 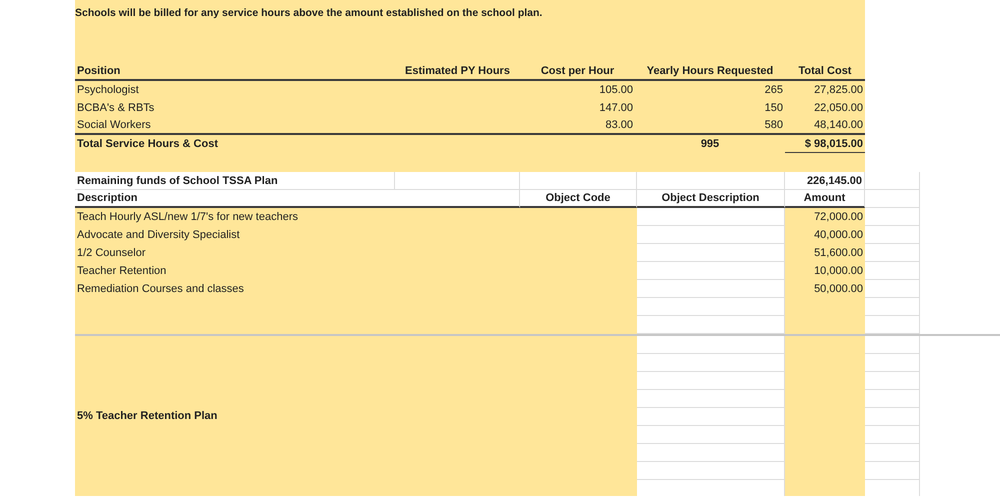 I want to click on column-header: Position, so click(x=235, y=72).